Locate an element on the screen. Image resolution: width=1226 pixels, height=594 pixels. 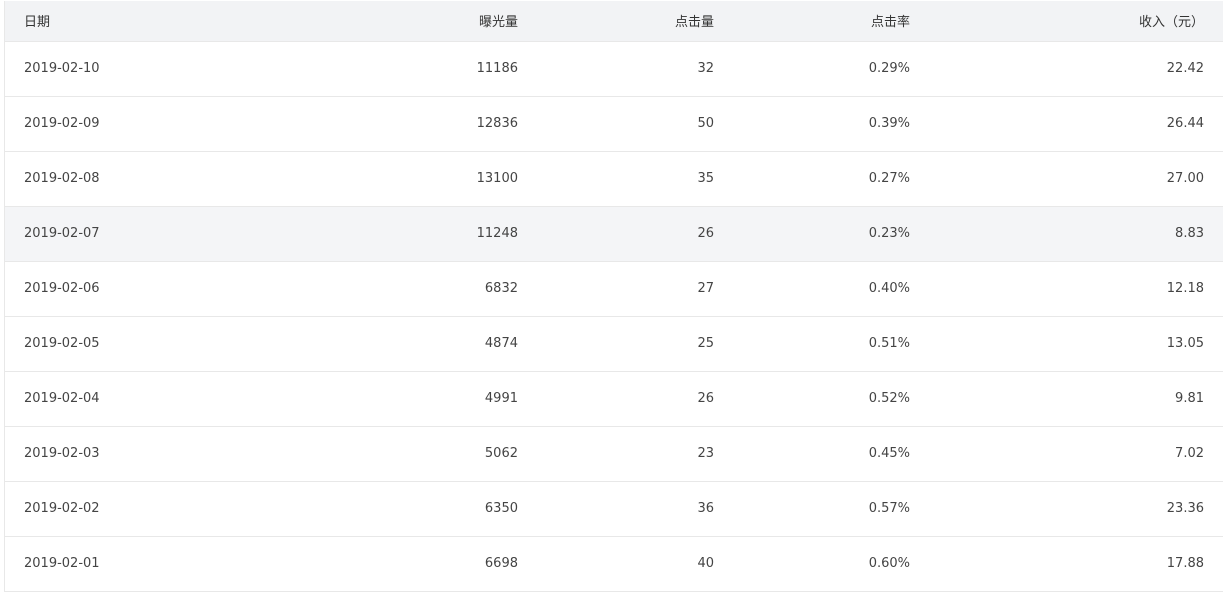
table-header: 日期 曝光量 点击量 点击率 收入（元） is located at coordinates (614, 21).